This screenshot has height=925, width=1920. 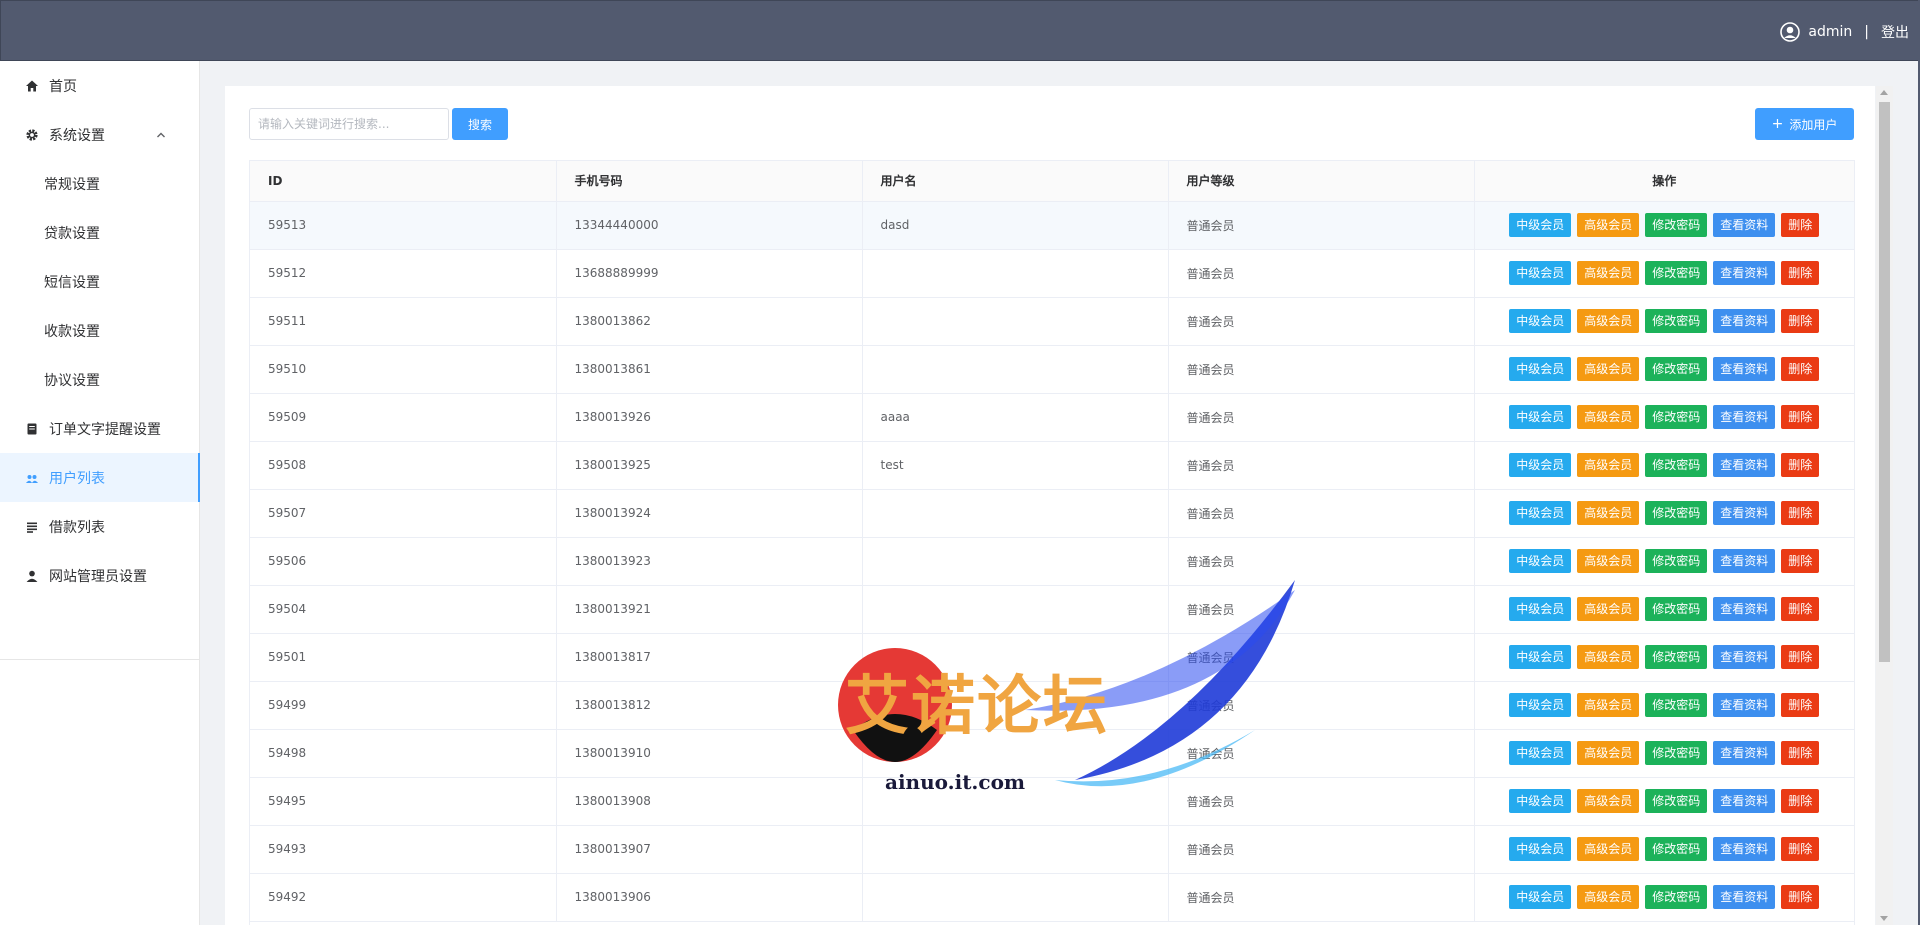 I want to click on sidebar-item-order-reminder-settings: 订单文字提醒设置, so click(x=99, y=428).